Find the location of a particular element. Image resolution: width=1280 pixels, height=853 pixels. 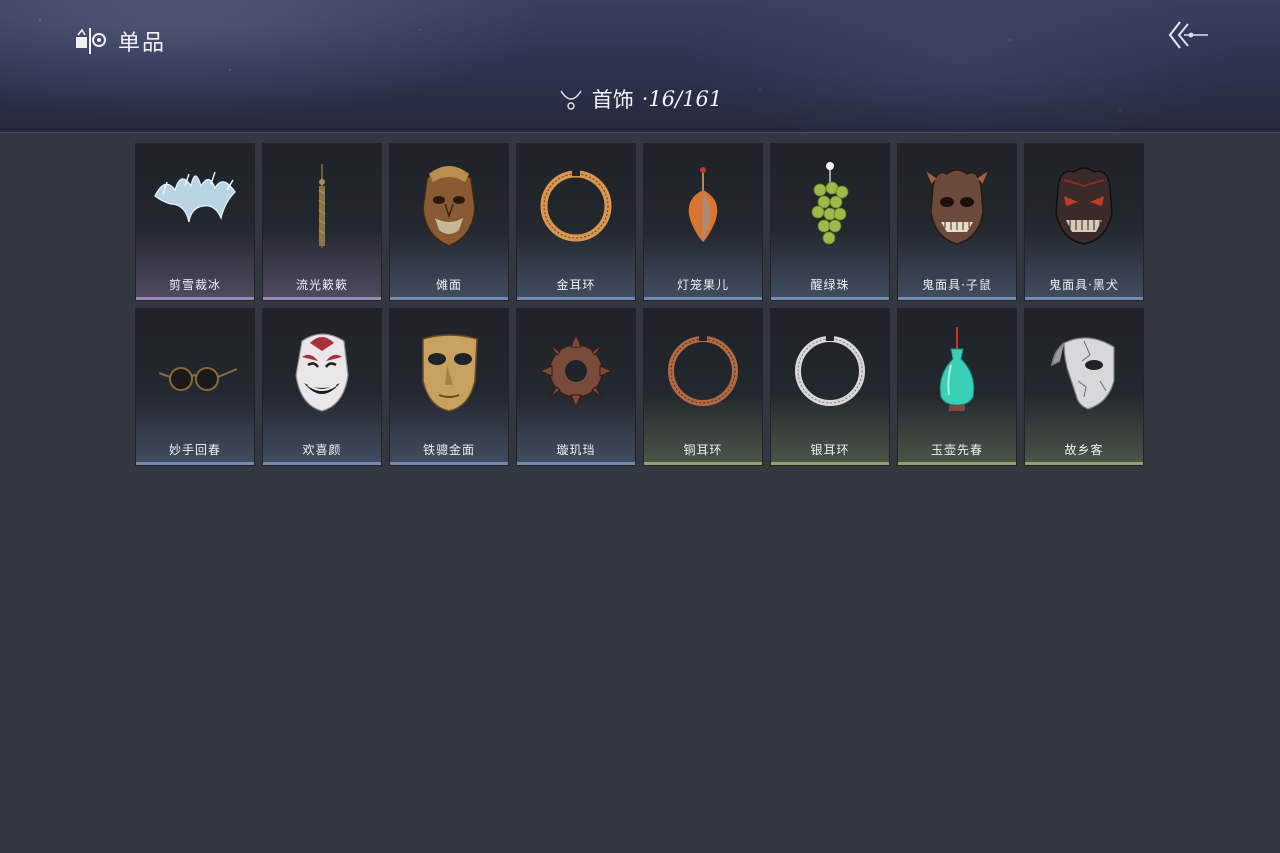

item-card: 玉壶先春 is located at coordinates (957, 387).